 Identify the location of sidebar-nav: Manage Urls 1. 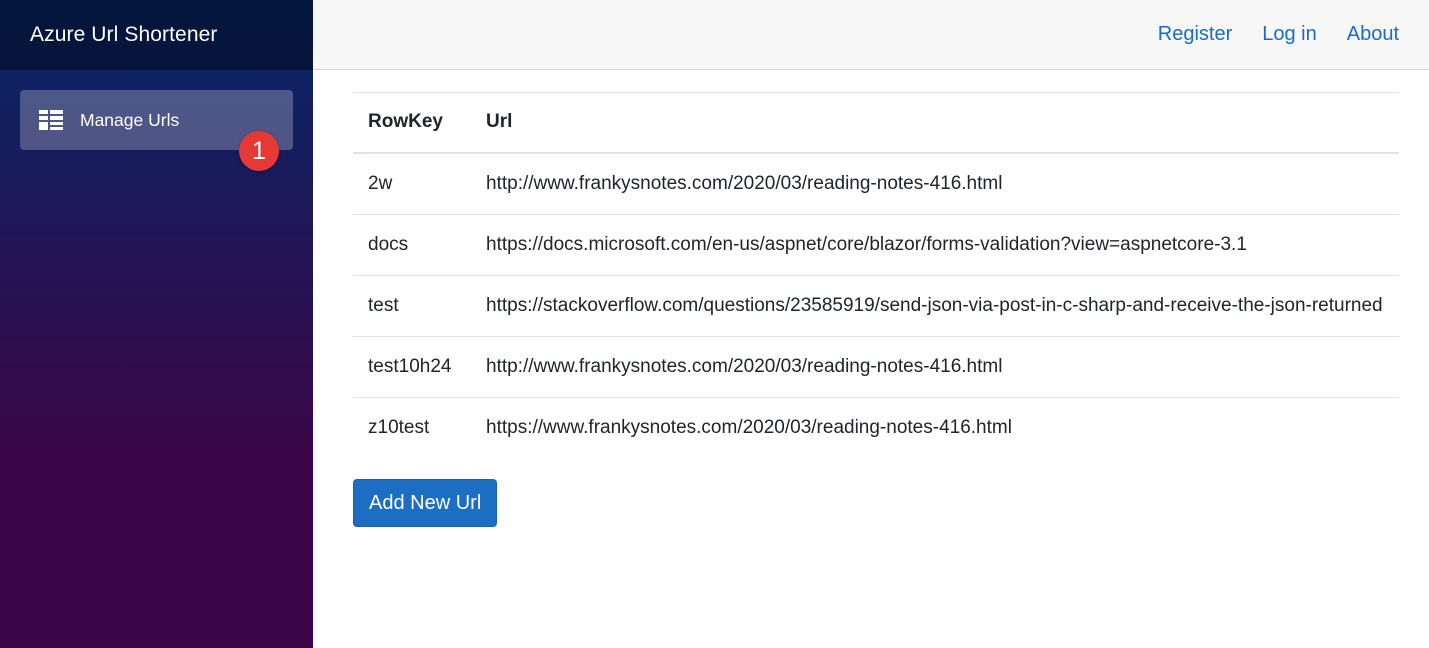
(156, 120).